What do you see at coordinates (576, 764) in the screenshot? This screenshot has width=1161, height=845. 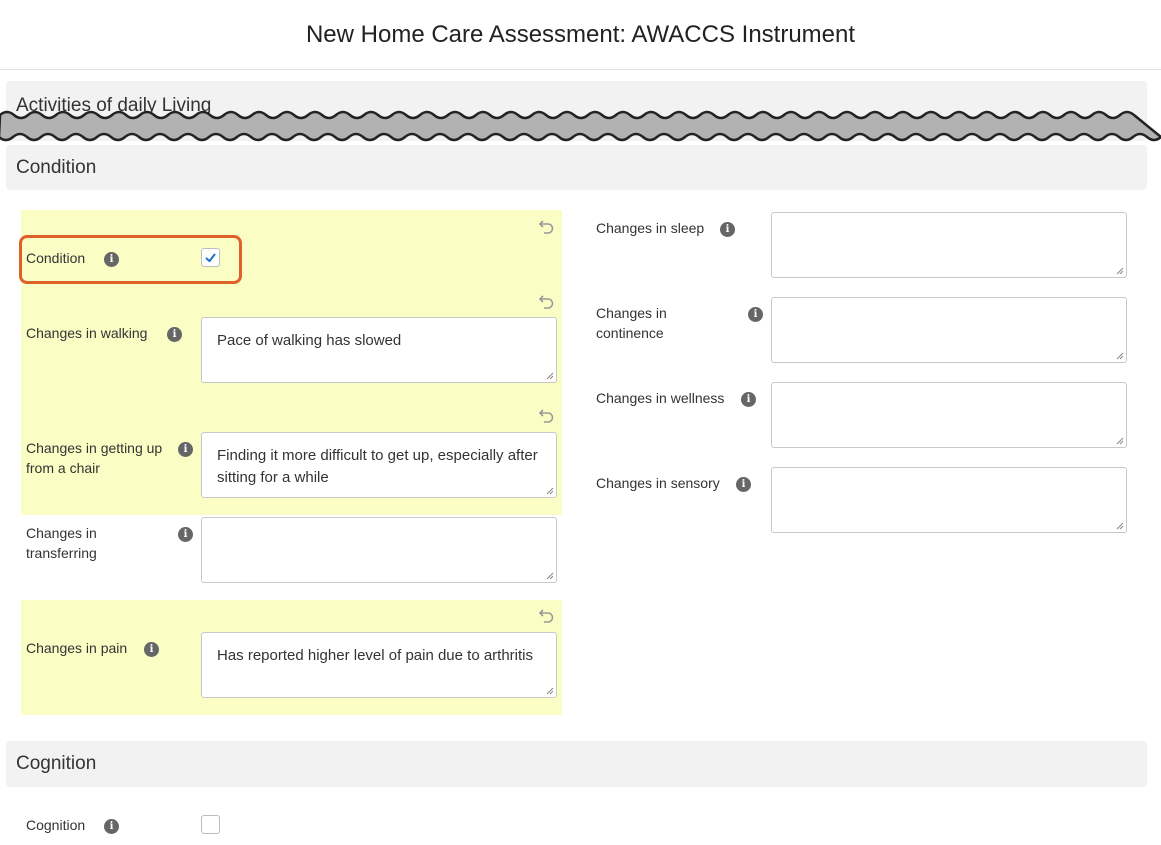 I see `section-header-cognition: Cognition` at bounding box center [576, 764].